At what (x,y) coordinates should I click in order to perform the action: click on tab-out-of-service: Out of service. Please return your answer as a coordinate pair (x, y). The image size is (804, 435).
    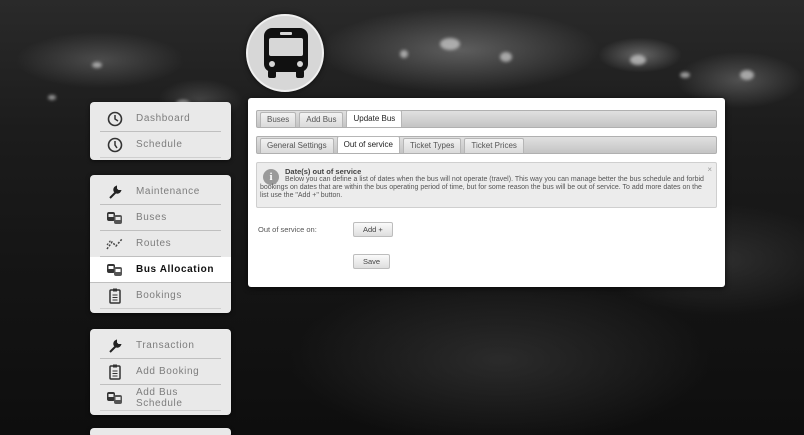
    Looking at the image, I should click on (368, 144).